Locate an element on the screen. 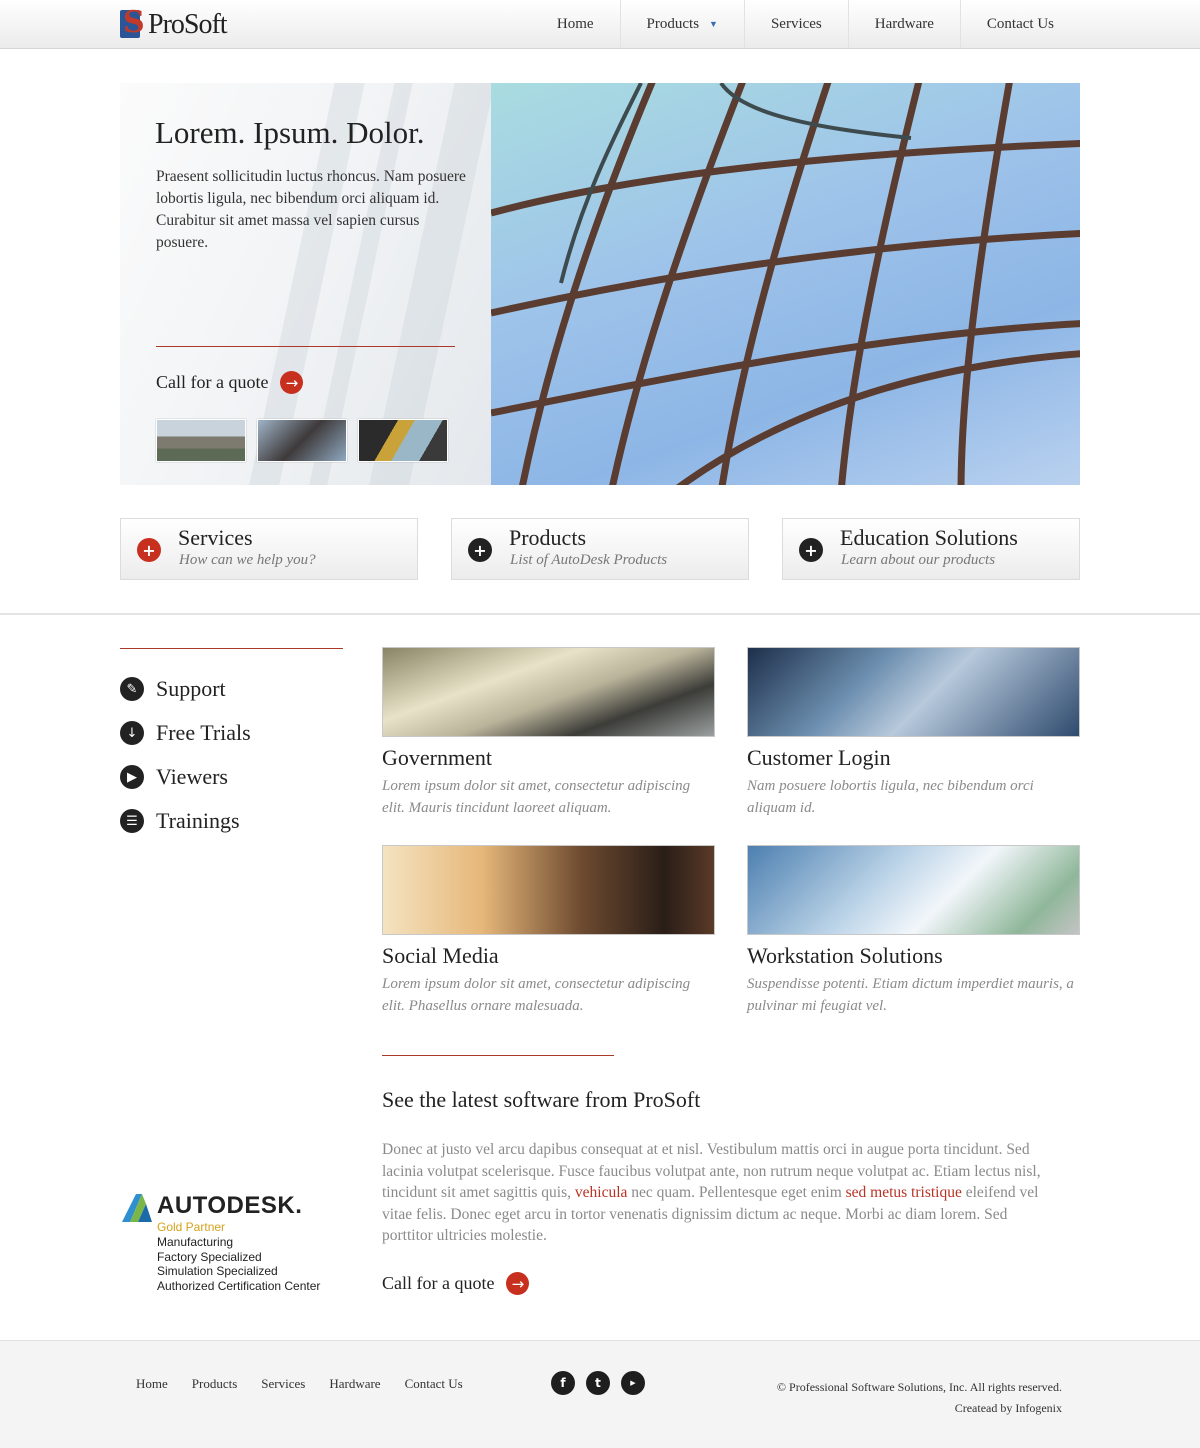 The image size is (1200, 1448). card-title: Social Media is located at coordinates (440, 955).